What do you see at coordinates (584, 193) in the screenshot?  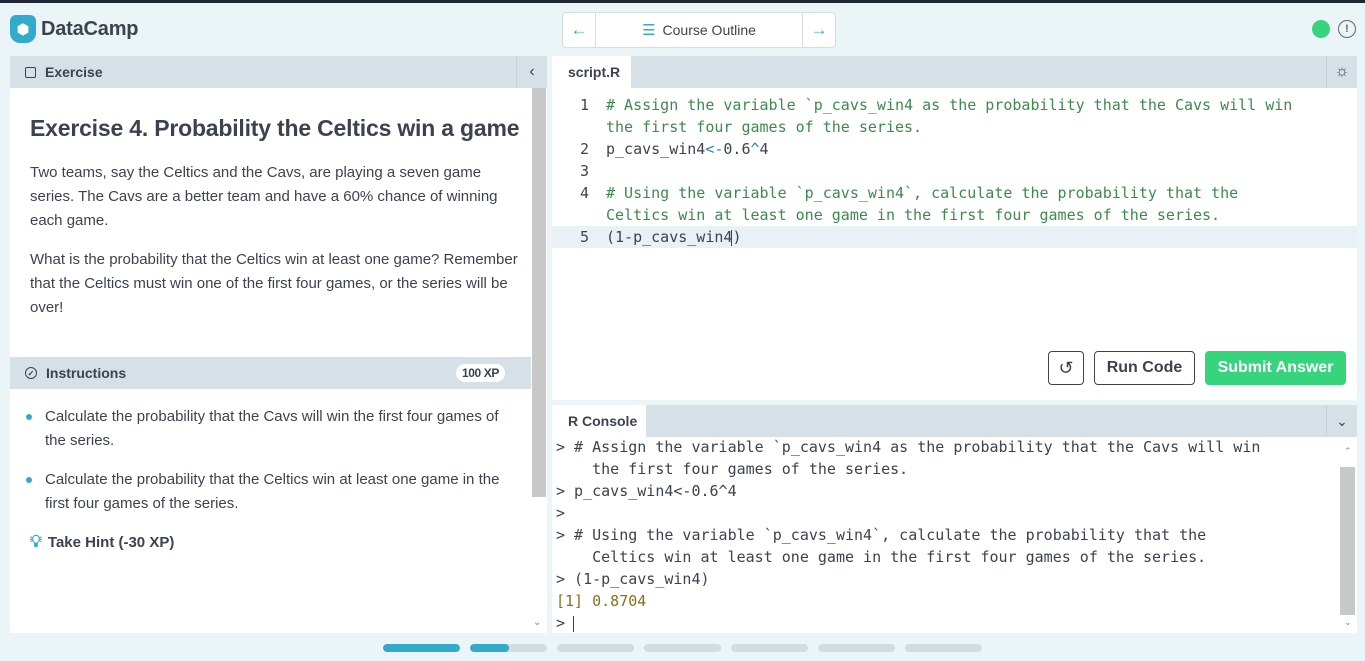 I see `line-number: 4` at bounding box center [584, 193].